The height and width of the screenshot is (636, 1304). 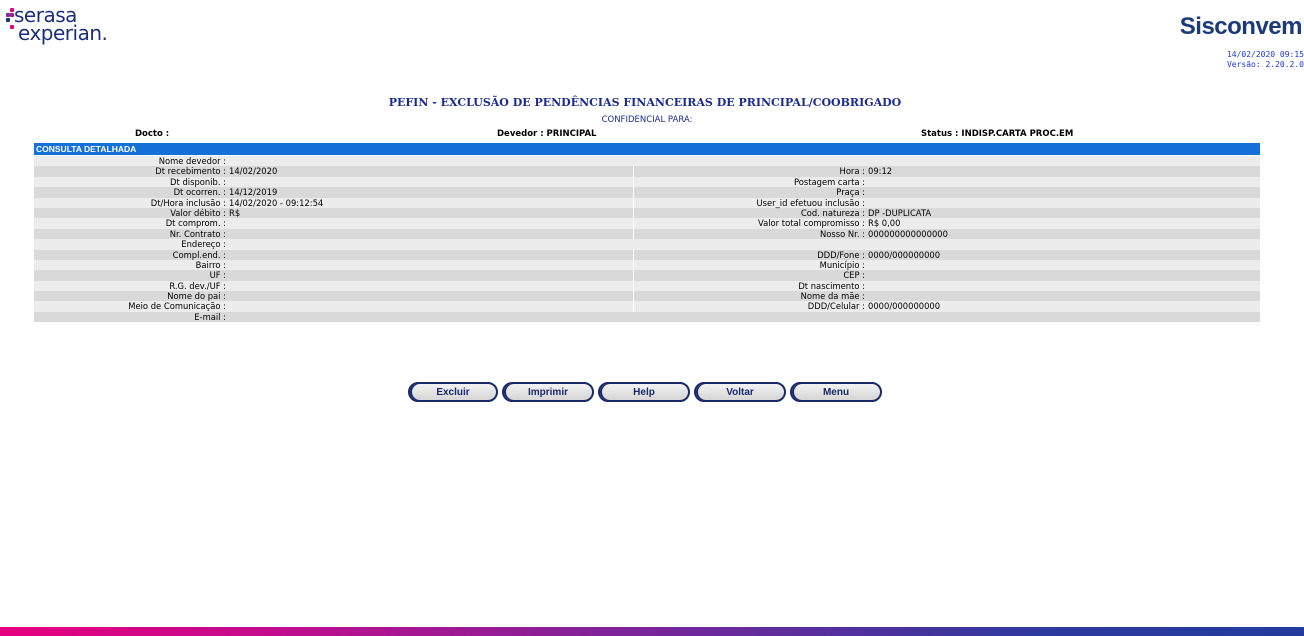 I want to click on field-label: Endereço :, so click(x=203, y=244).